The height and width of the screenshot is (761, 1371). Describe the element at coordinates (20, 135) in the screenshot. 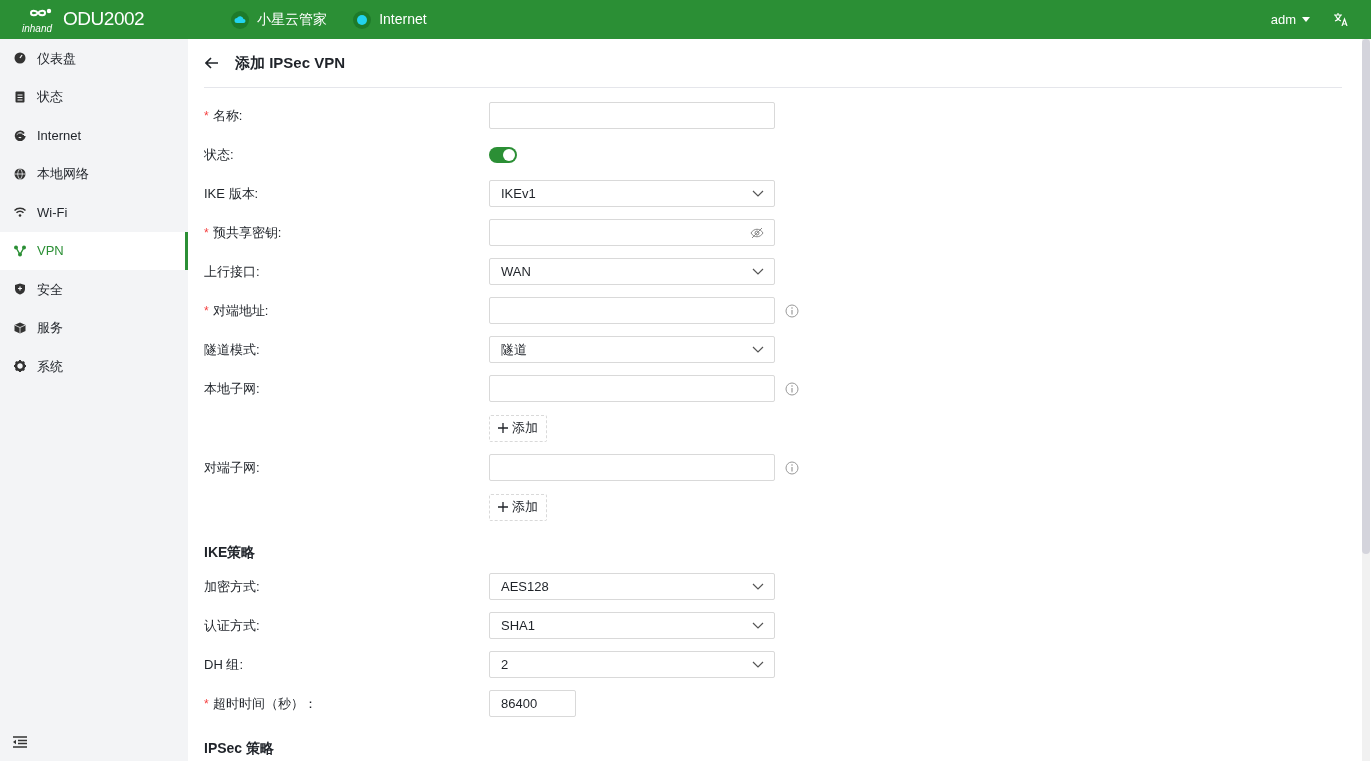

I see `browser-e-icon` at that location.